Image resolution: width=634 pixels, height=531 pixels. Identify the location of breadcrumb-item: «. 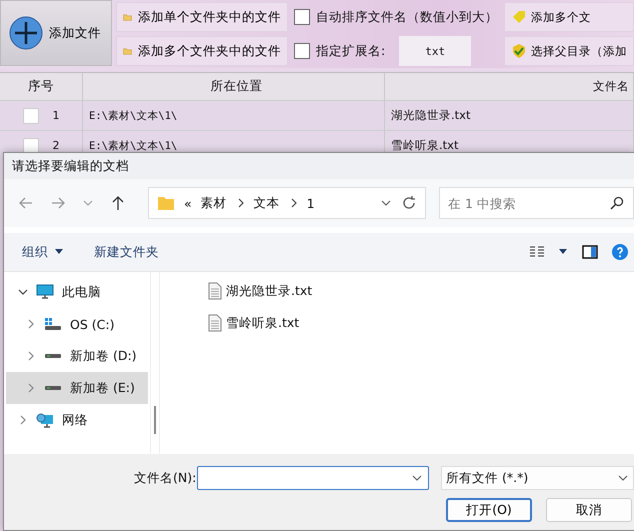
(188, 203).